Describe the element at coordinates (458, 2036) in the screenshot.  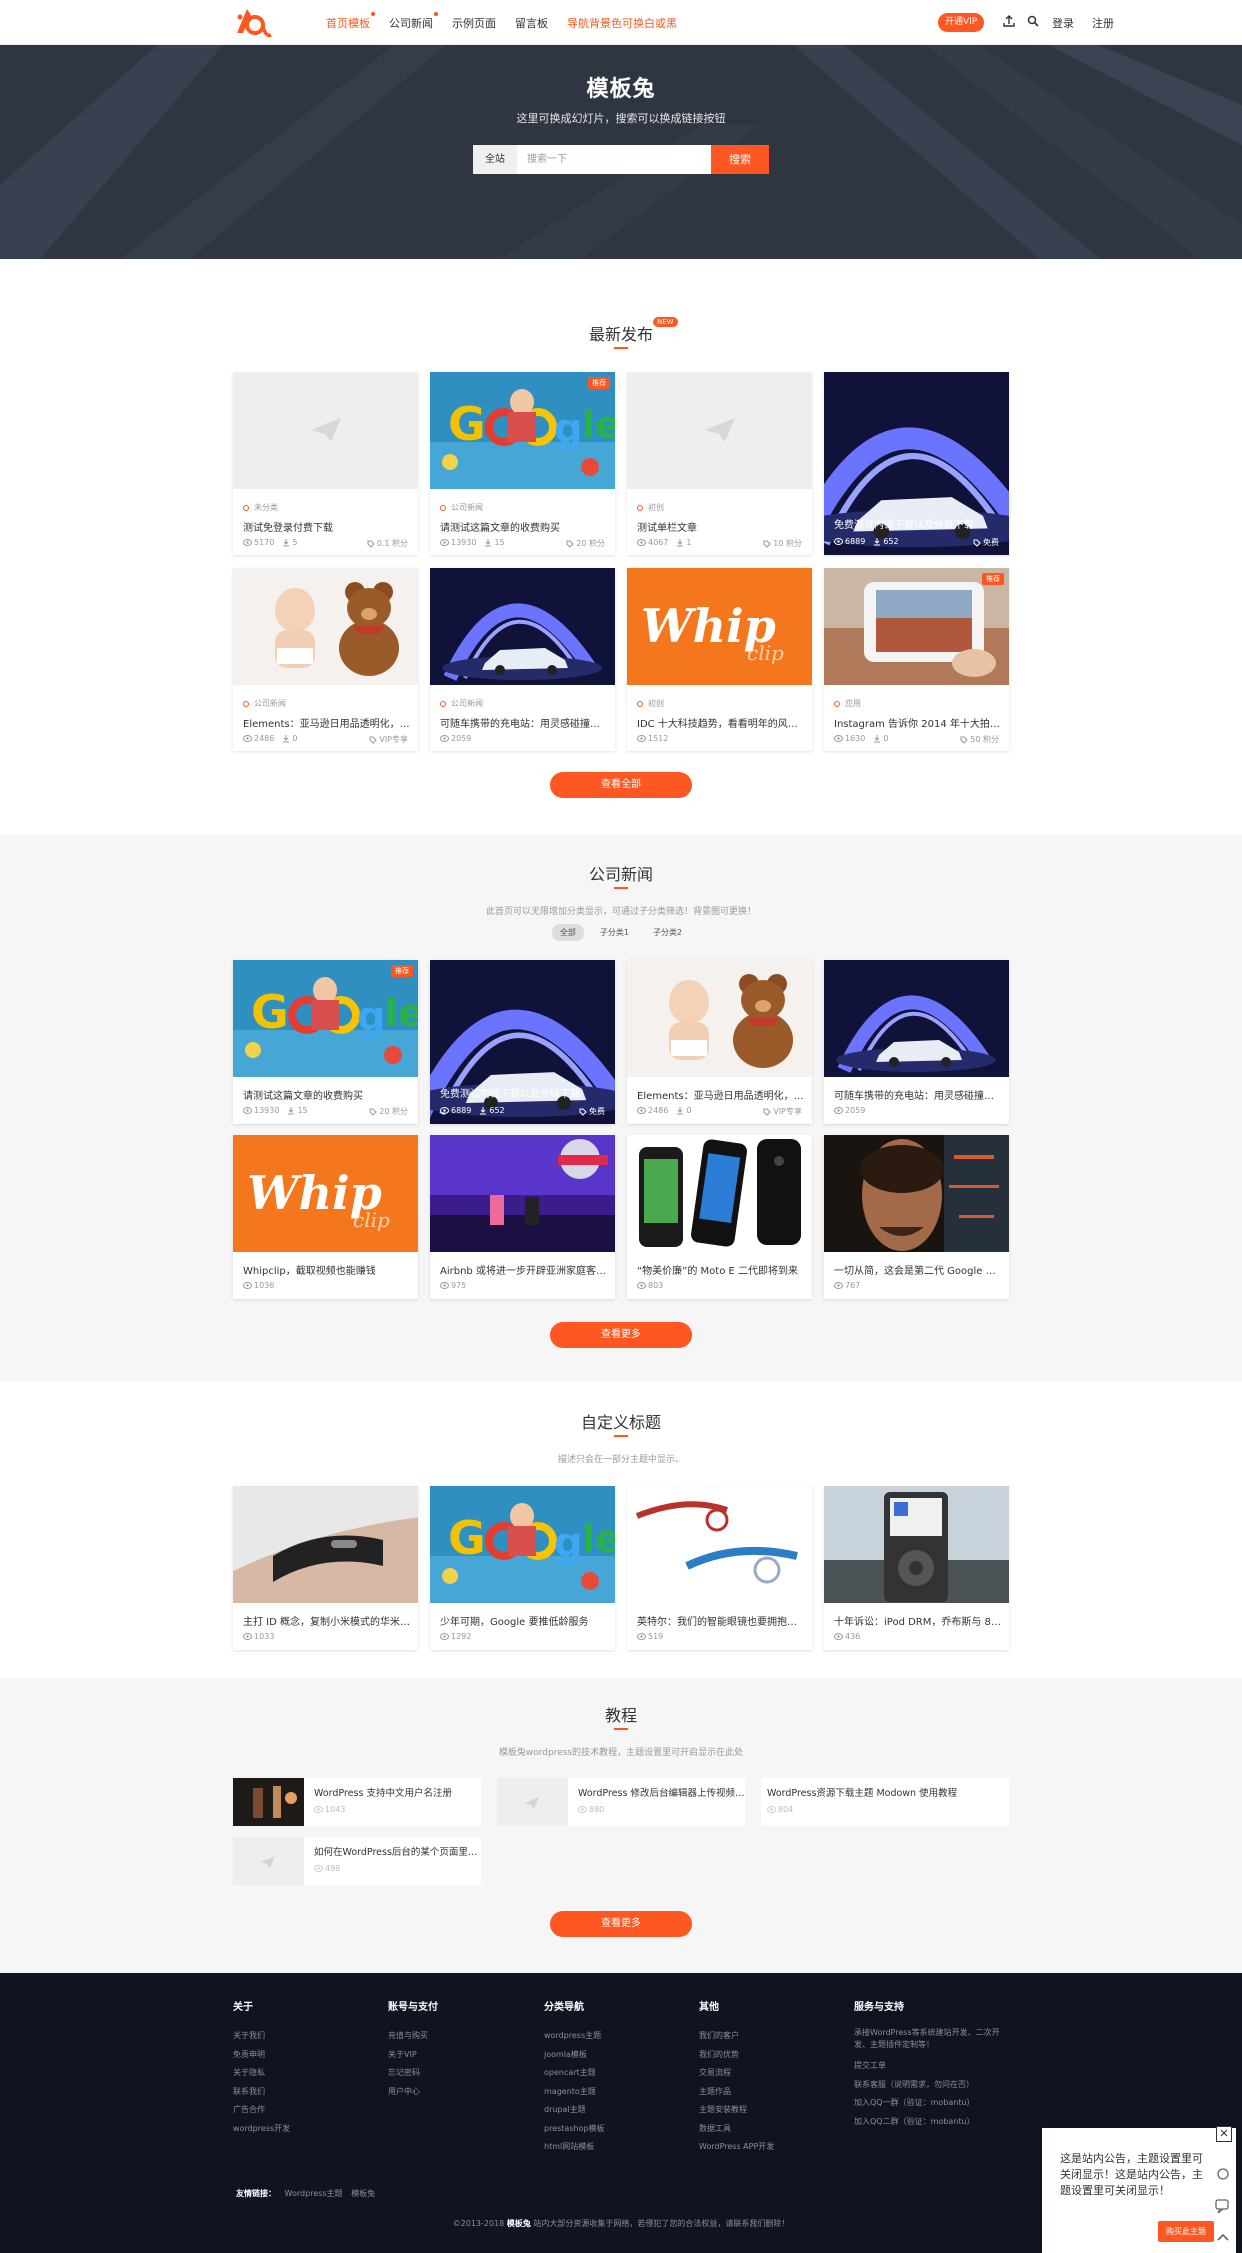
I see `footer-link: 充值与购买` at that location.